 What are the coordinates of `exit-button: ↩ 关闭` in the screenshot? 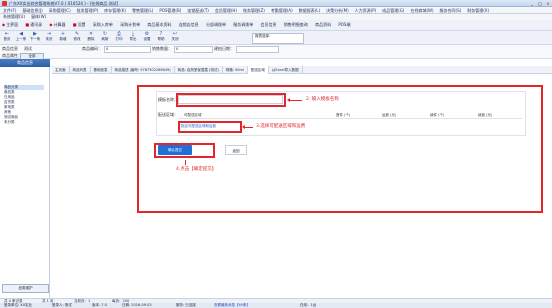 It's located at (175, 36).